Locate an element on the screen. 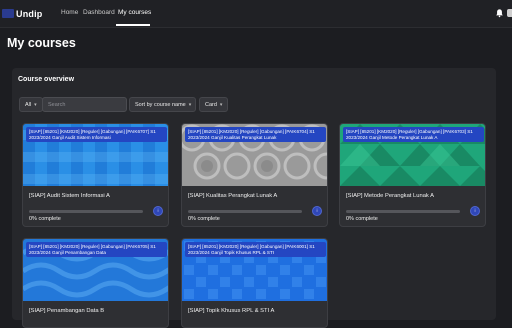 The height and width of the screenshot is (328, 512). course-overview-title: Course overview is located at coordinates (46, 79).